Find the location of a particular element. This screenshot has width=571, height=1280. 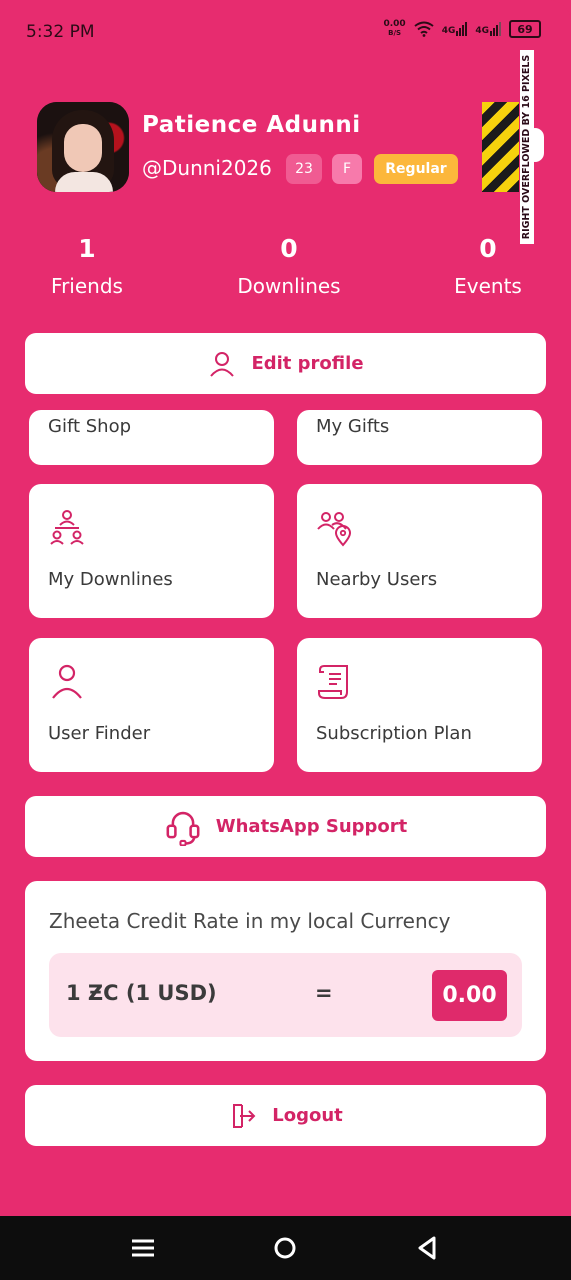

logout-button: Logout is located at coordinates (285, 1115).